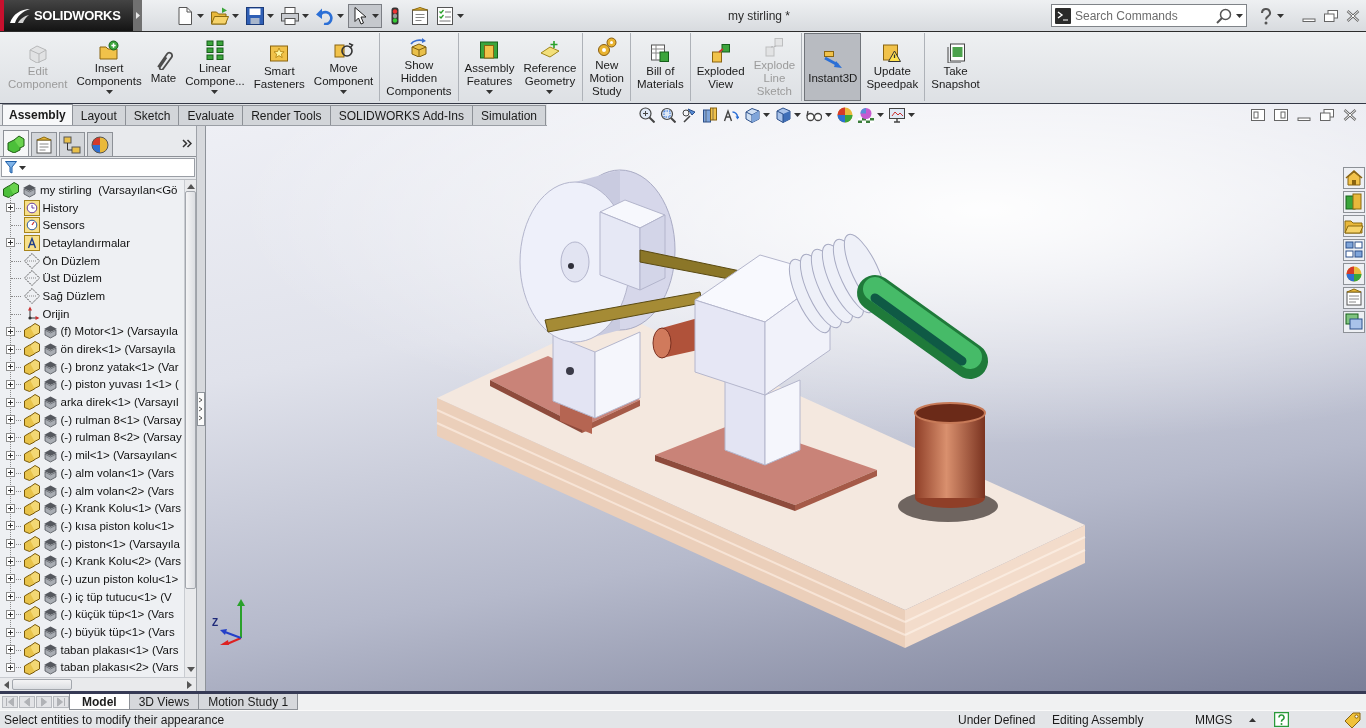 This screenshot has width=1366, height=728. Describe the element at coordinates (119, 578) in the screenshot. I see `tree-item: (-) uzun piston kolu<1>` at that location.